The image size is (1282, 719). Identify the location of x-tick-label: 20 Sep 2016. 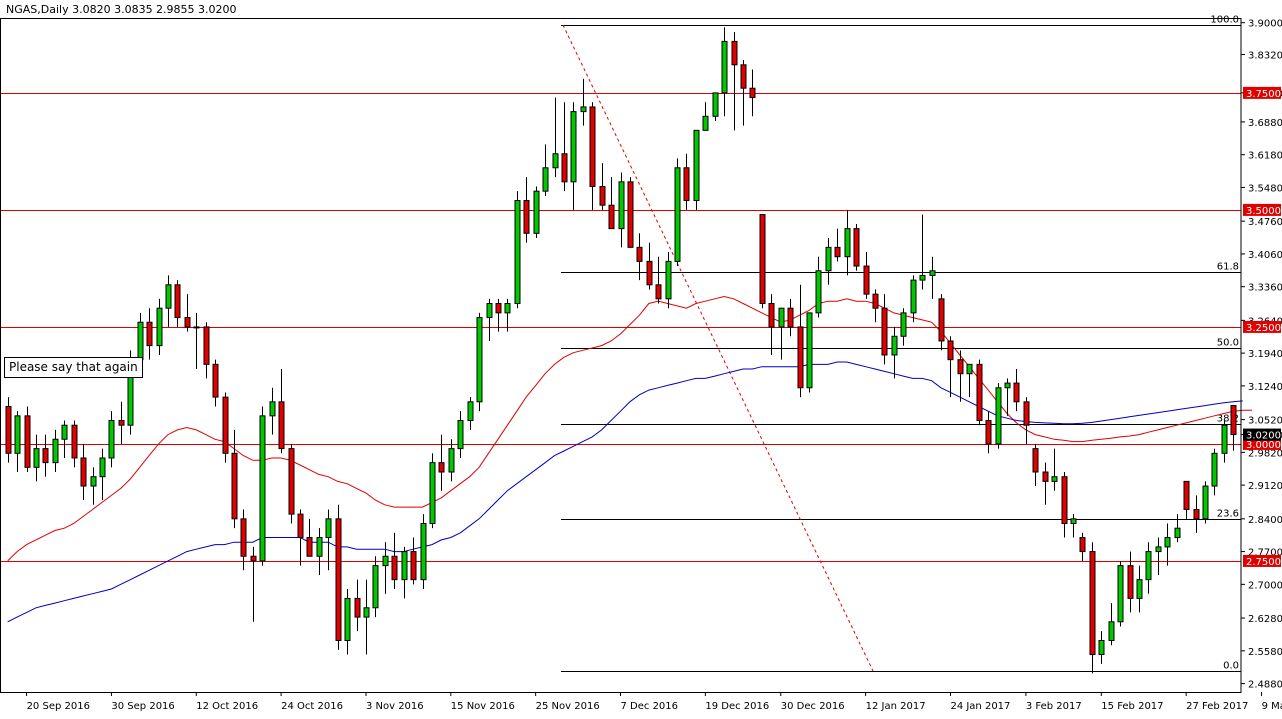
(58, 706).